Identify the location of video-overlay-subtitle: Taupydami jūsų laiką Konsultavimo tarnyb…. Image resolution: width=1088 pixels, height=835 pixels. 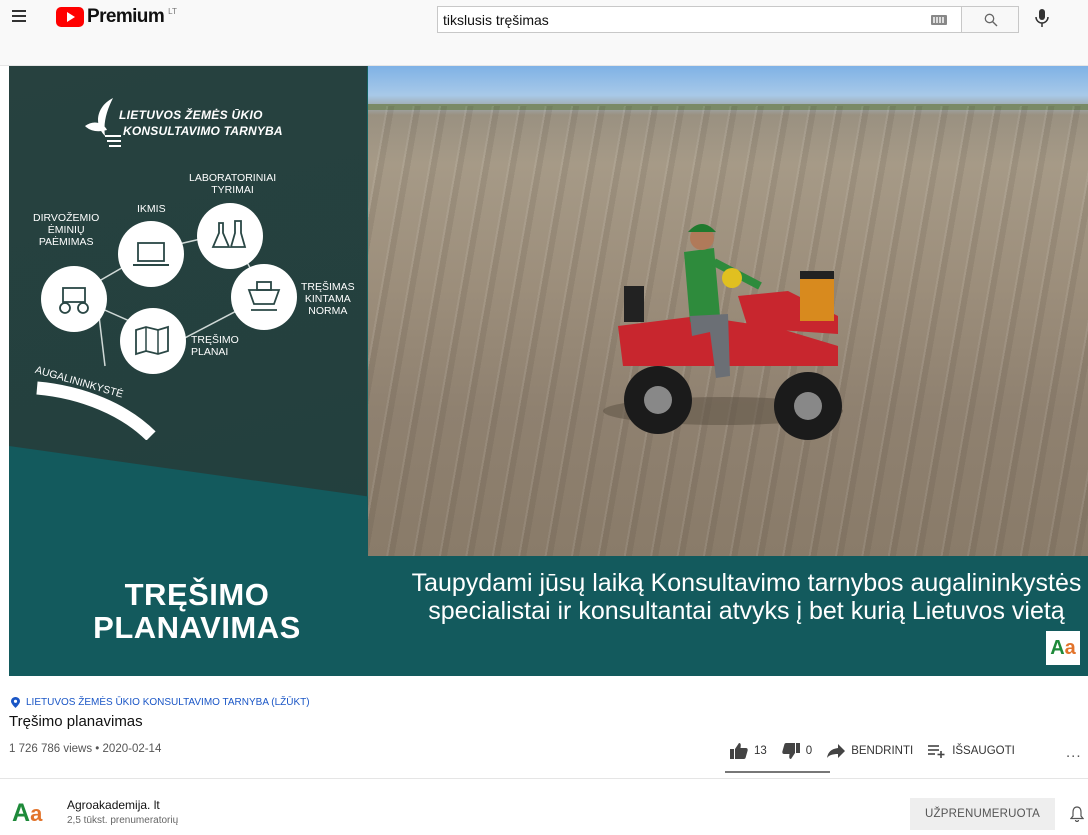
(746, 597).